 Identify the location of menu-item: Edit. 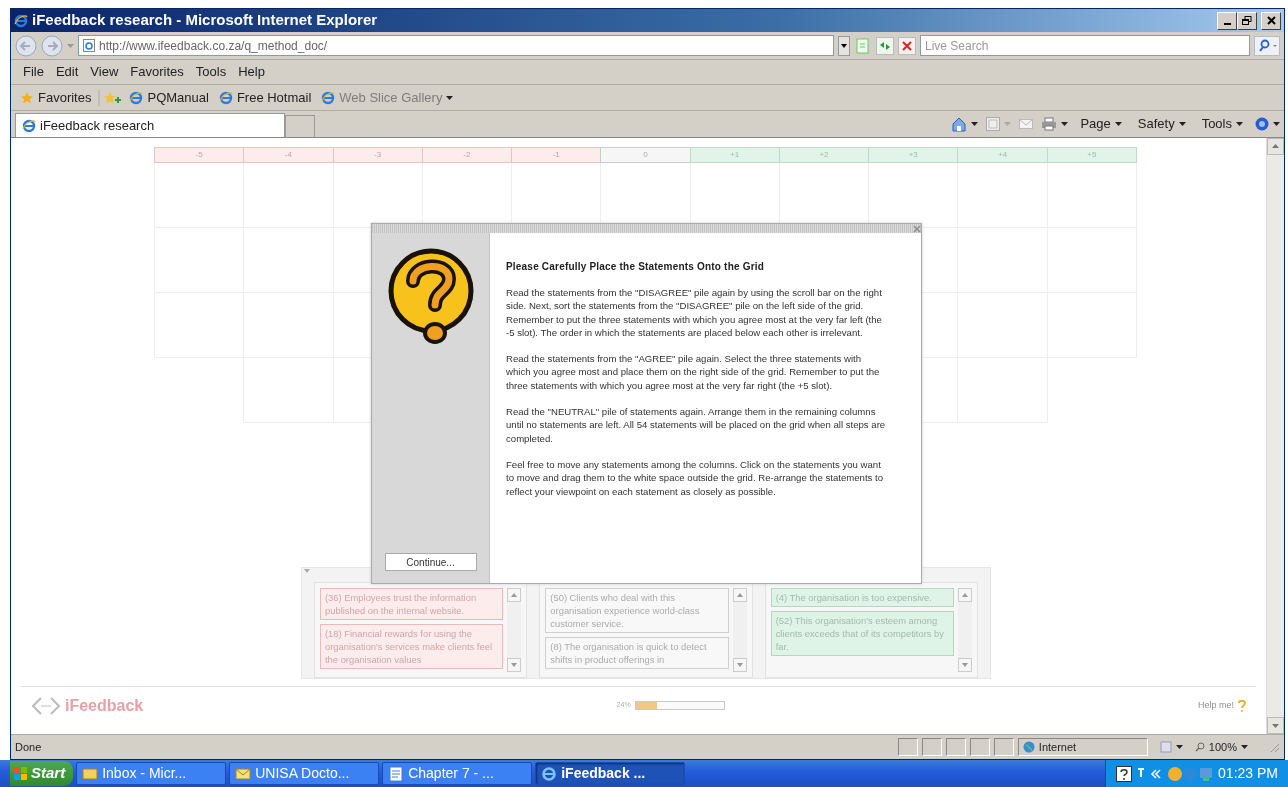
(67, 72).